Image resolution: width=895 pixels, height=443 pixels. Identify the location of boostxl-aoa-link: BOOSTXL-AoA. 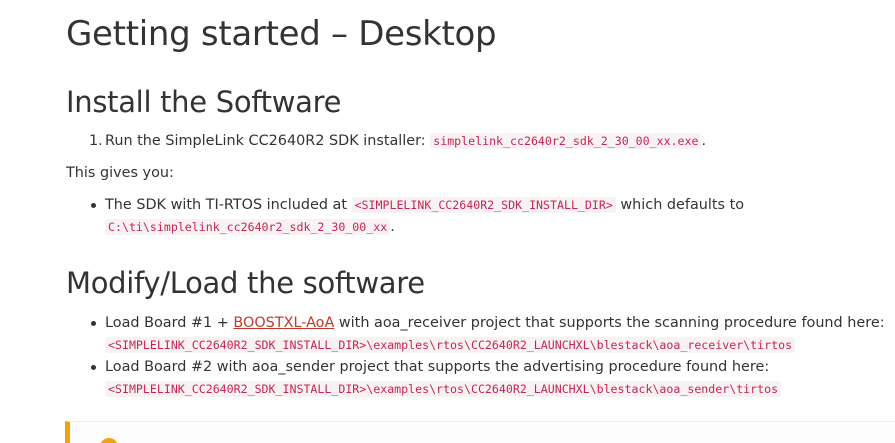
(283, 323).